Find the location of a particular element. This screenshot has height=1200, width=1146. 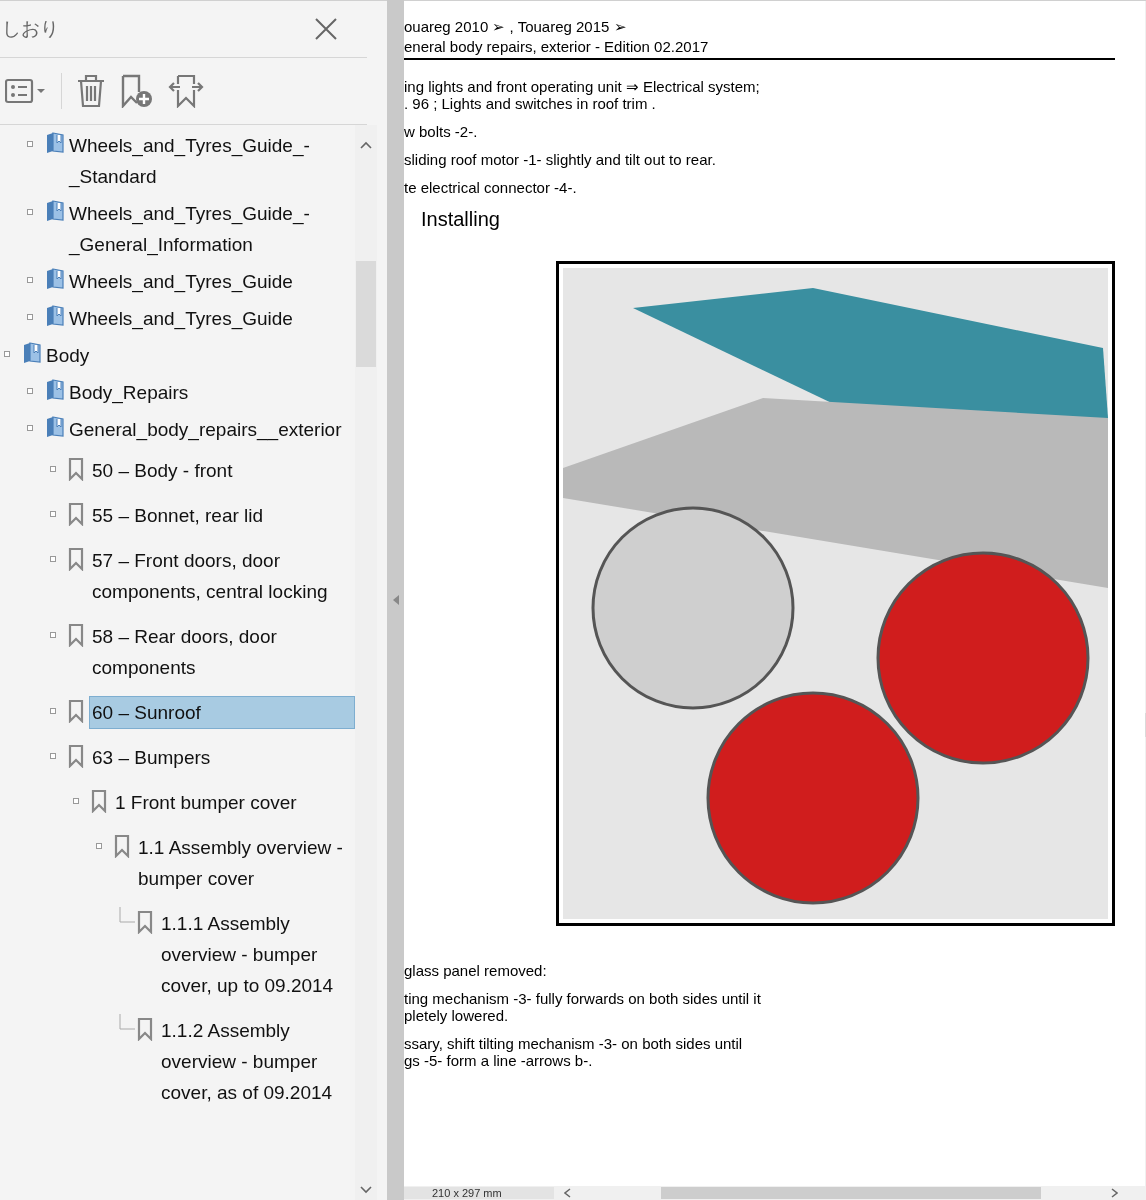

paragraph: sliding roof motor -1- slightly and tilt out to rear. is located at coordinates (560, 159).